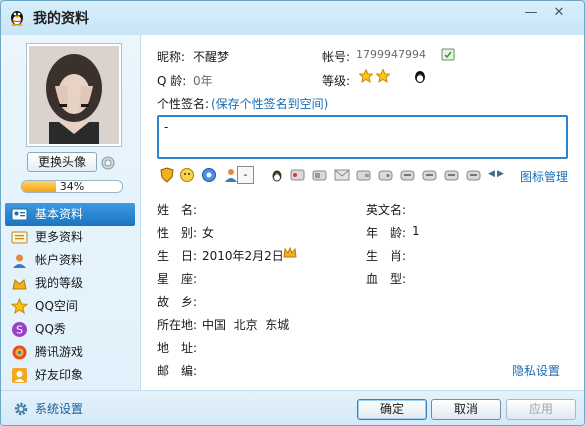 The width and height of the screenshot is (585, 426). Describe the element at coordinates (19, 214) in the screenshot. I see `basic-profile-icon` at that location.